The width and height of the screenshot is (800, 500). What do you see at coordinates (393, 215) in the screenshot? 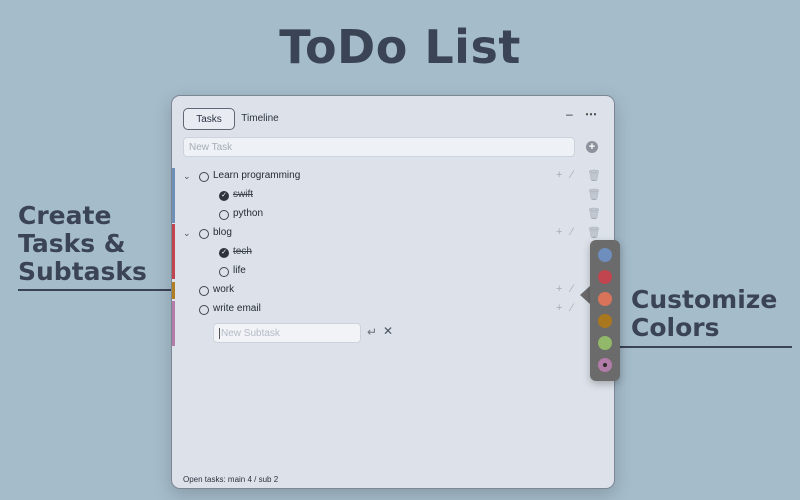
I see `subtask-row: python 🗑` at bounding box center [393, 215].